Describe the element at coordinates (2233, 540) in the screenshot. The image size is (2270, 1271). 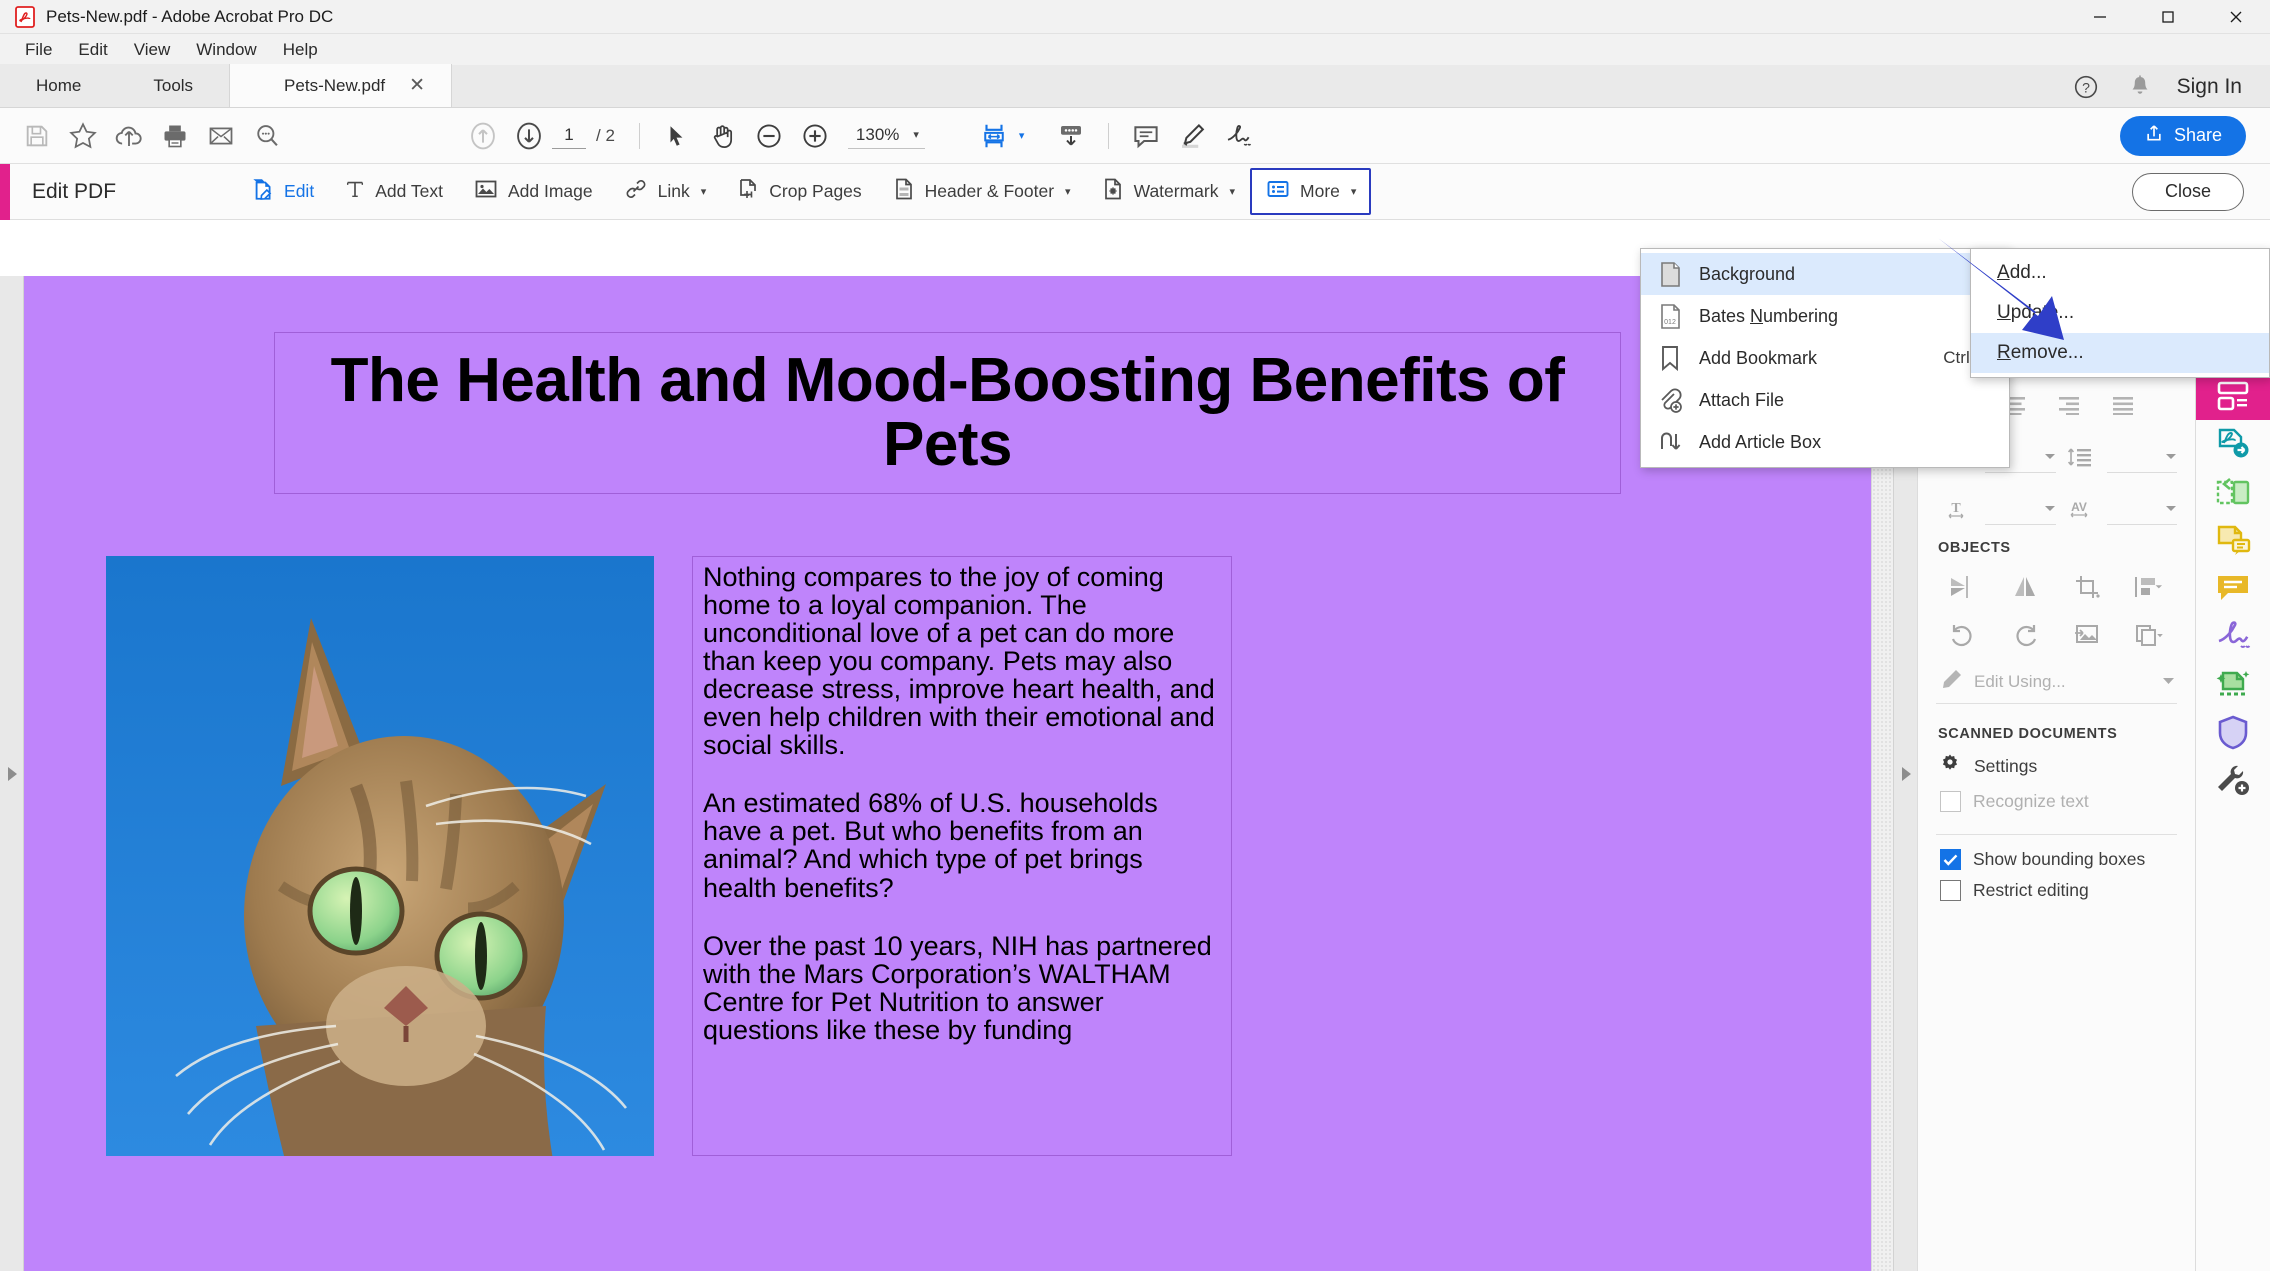
I see `fill-and-sign-icon` at that location.